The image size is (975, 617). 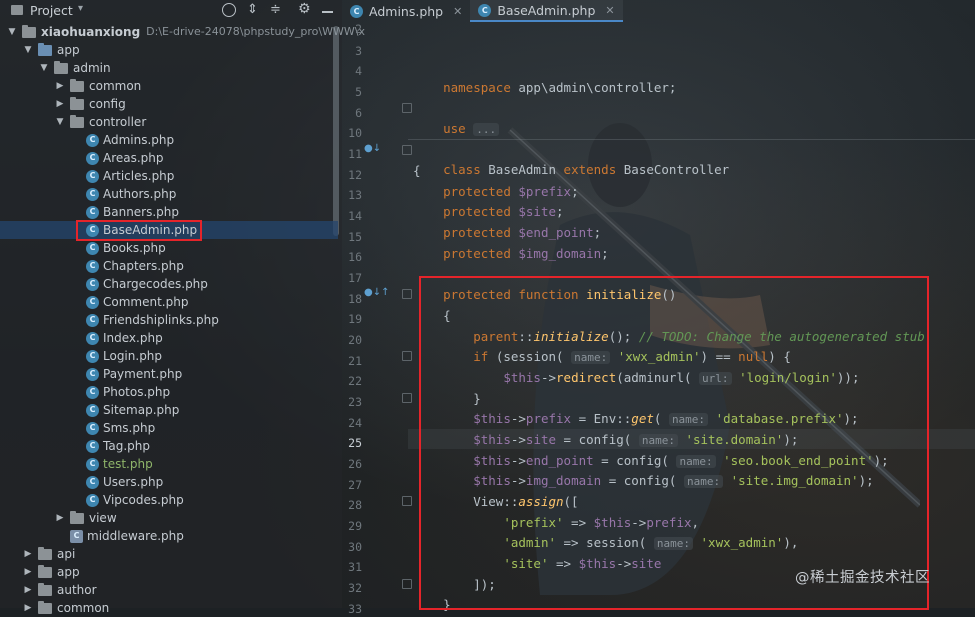 What do you see at coordinates (116, 482) in the screenshot?
I see `tree-file: C Users.php` at bounding box center [116, 482].